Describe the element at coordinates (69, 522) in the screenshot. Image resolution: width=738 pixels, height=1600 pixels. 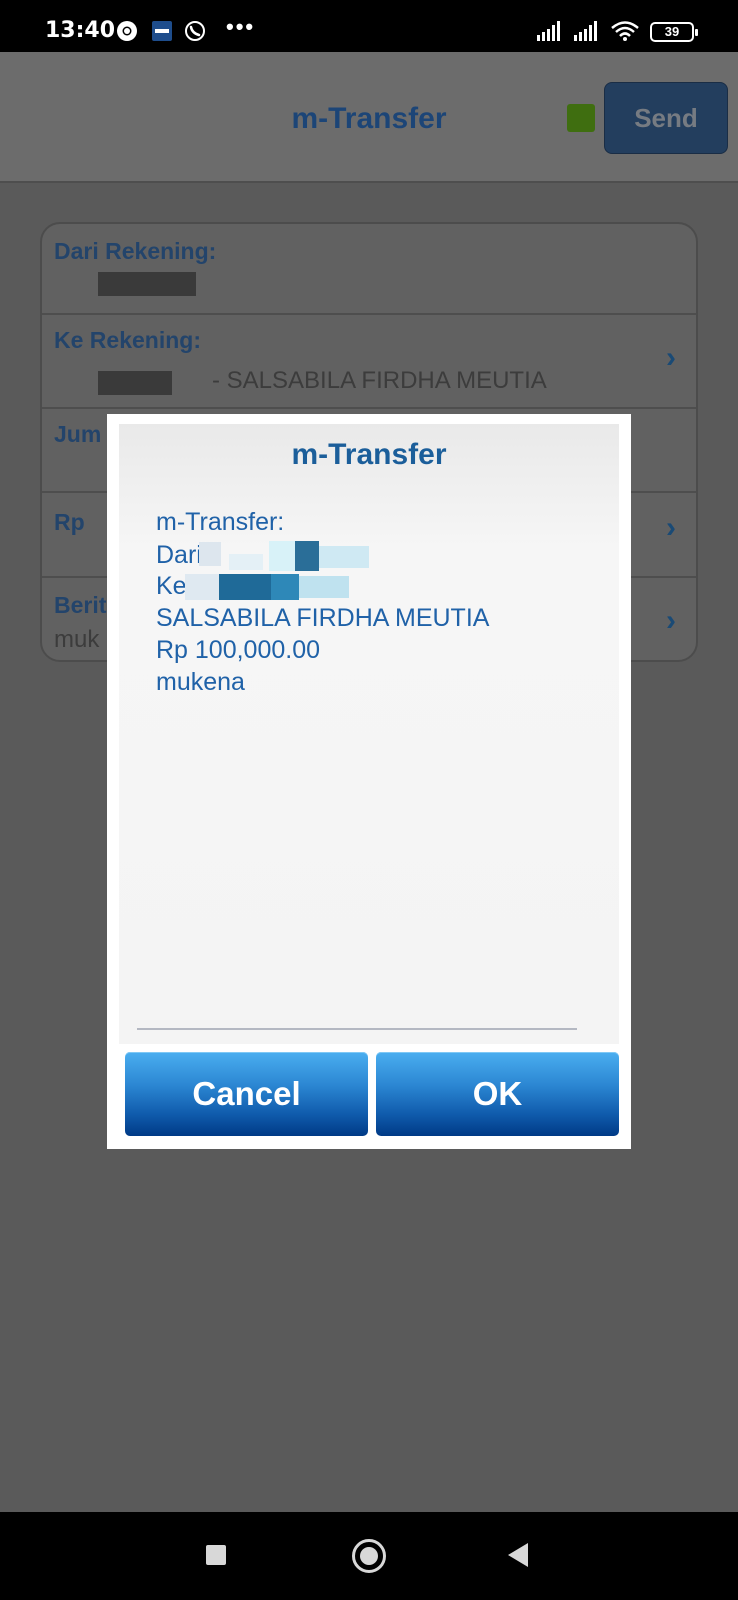
I see `form-label: Rp` at that location.